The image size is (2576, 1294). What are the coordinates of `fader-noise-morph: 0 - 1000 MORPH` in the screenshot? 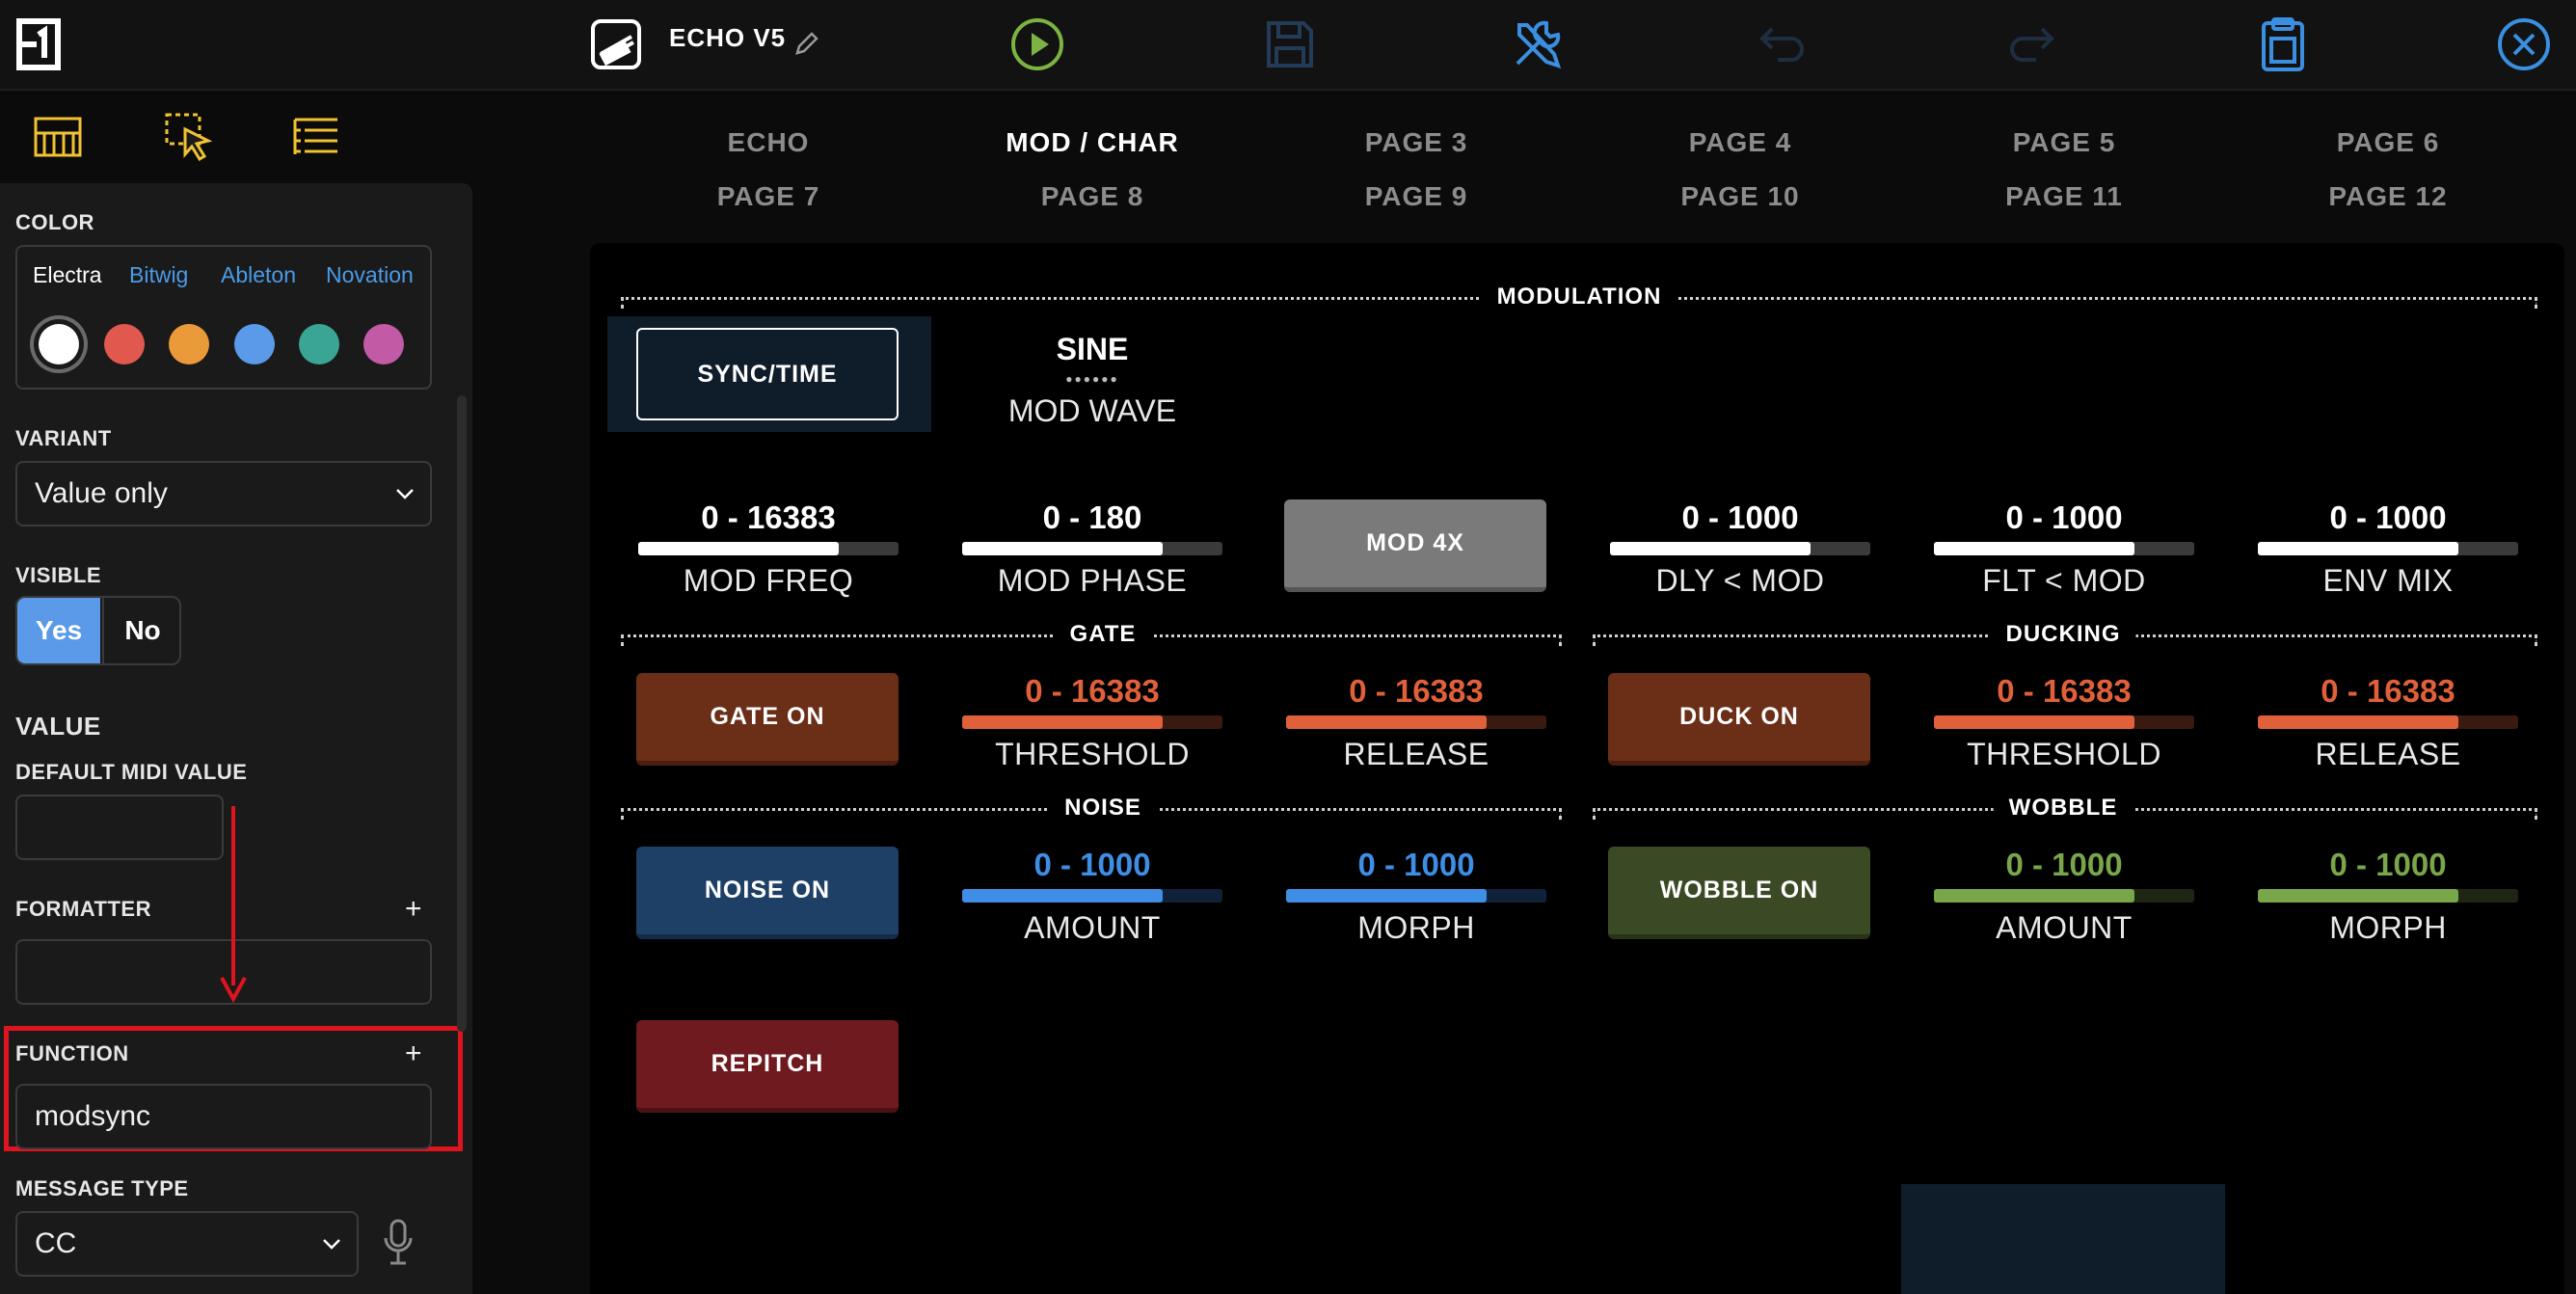 It's located at (1416, 910).